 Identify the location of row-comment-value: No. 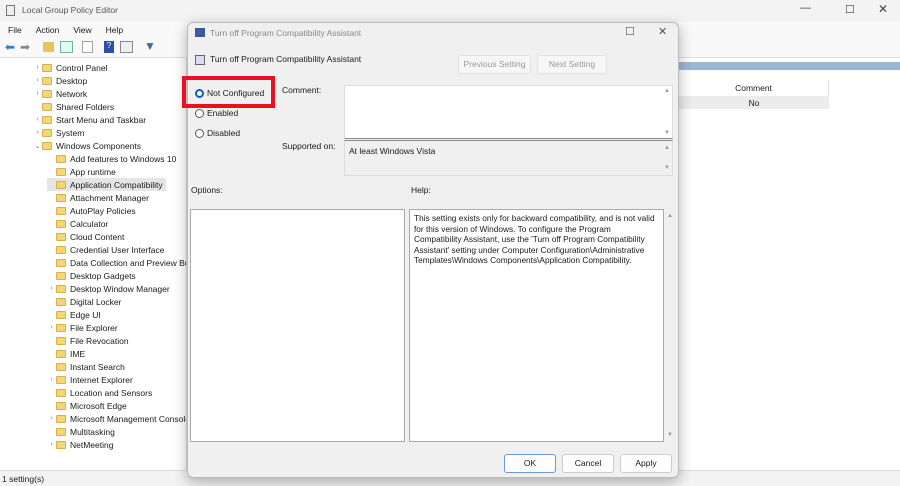
(754, 102).